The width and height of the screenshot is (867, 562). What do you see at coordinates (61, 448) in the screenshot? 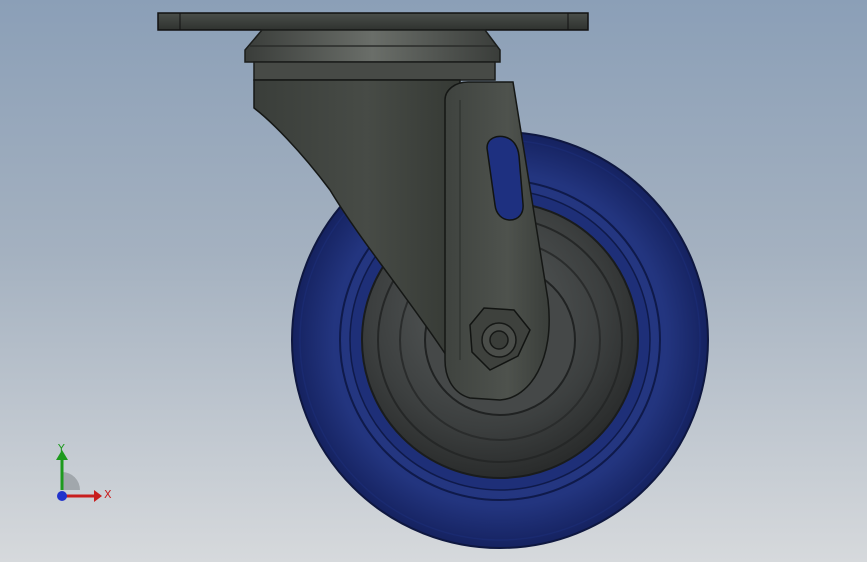
I see `y-axis-label: Y` at bounding box center [61, 448].